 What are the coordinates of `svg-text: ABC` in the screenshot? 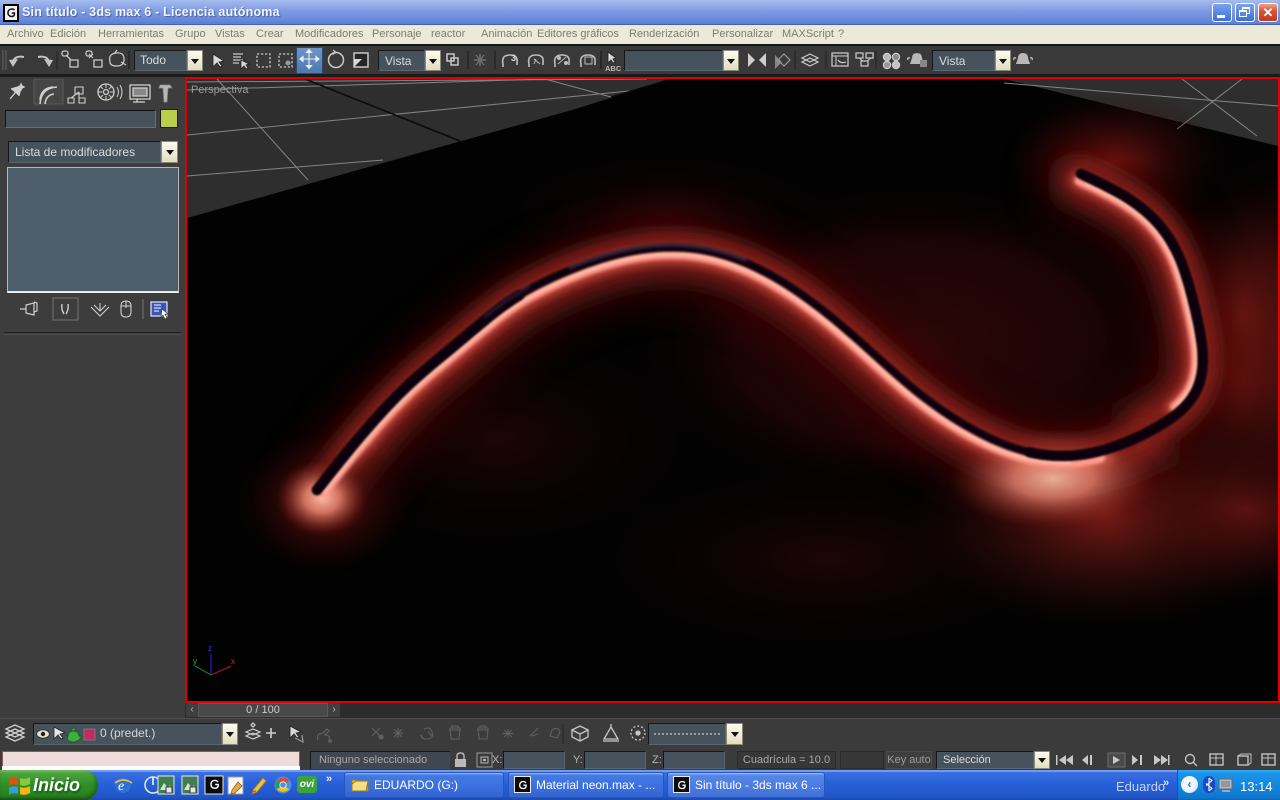 It's located at (613, 68).